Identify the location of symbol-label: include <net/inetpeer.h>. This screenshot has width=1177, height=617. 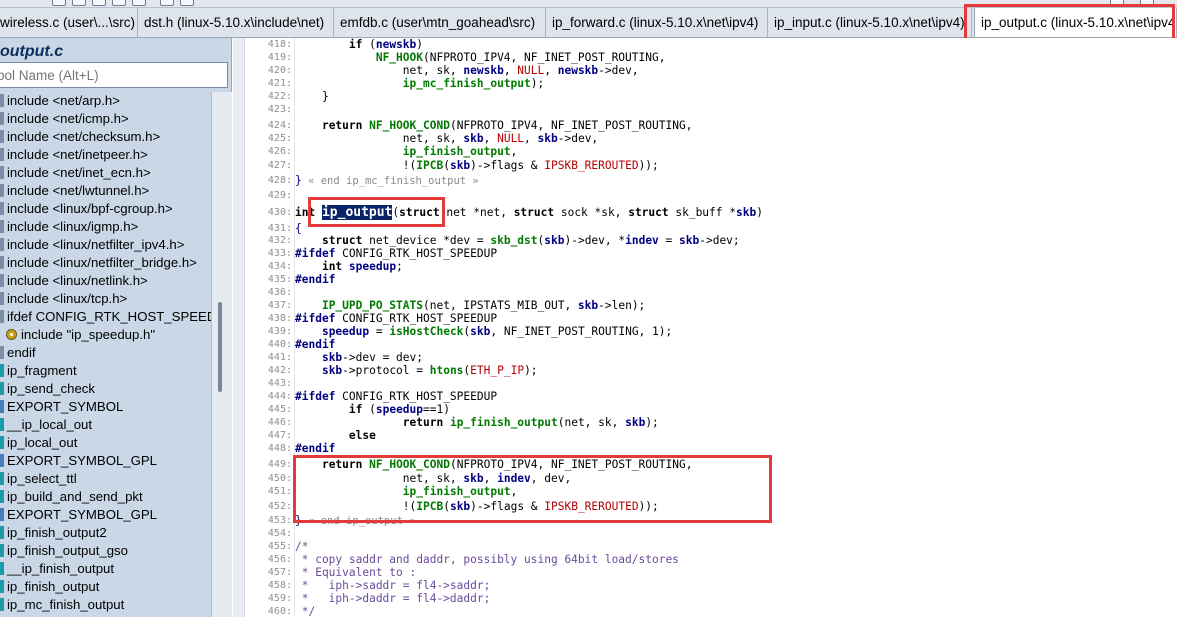
(77, 154).